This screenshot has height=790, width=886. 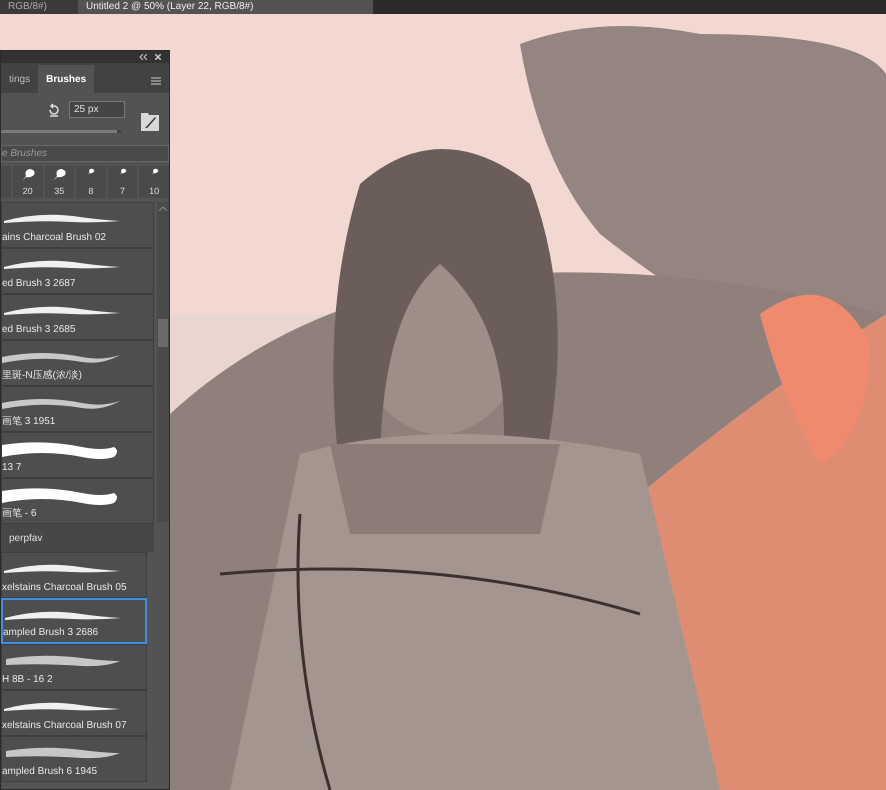 I want to click on brush-preset: 画笔 - 6, so click(x=77, y=501).